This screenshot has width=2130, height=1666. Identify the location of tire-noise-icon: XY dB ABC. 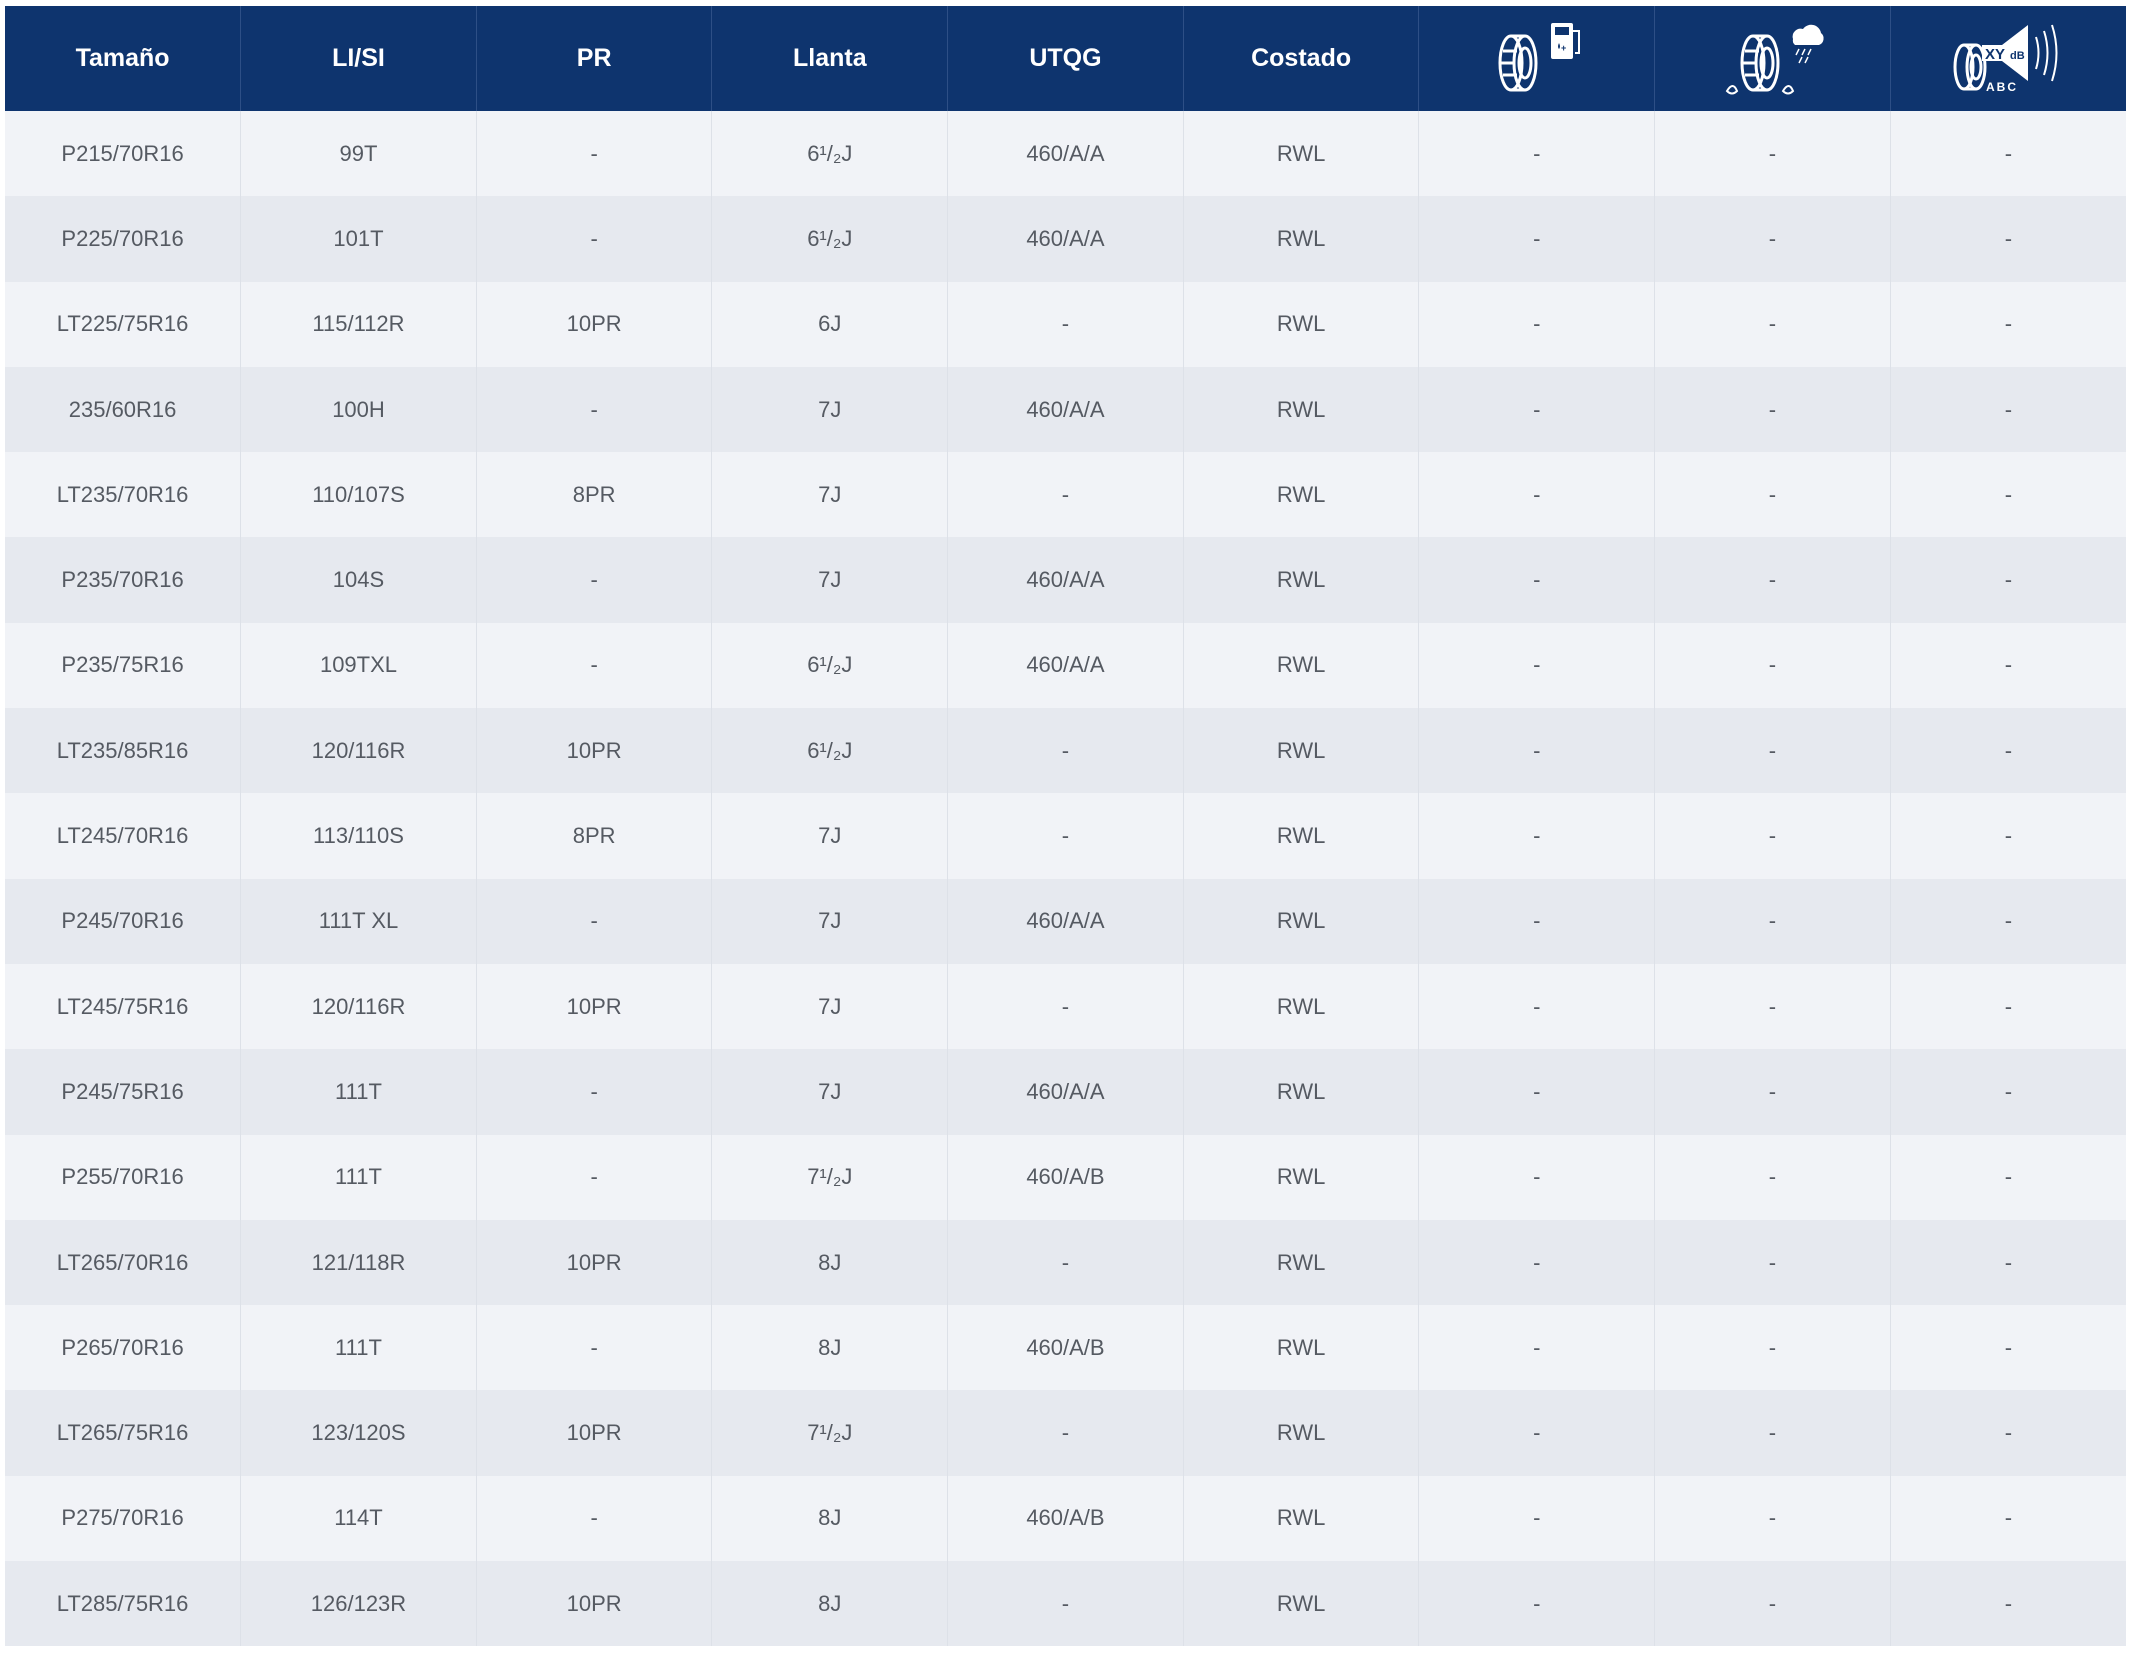
(2008, 59).